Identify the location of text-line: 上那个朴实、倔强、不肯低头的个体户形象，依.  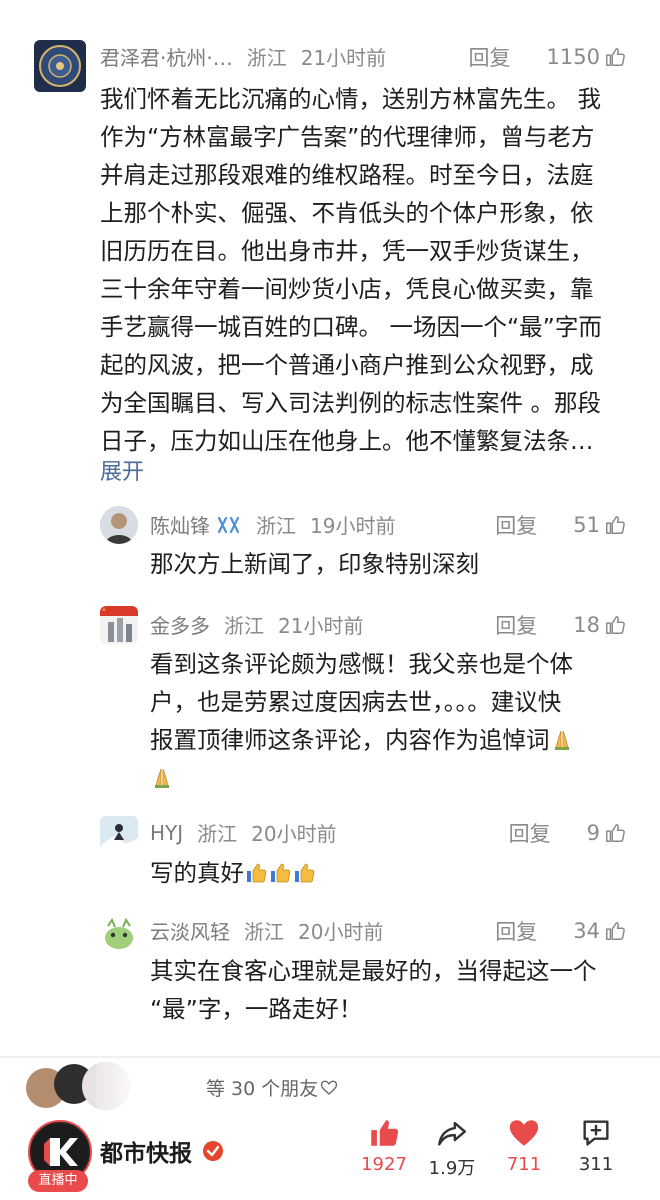
(347, 213).